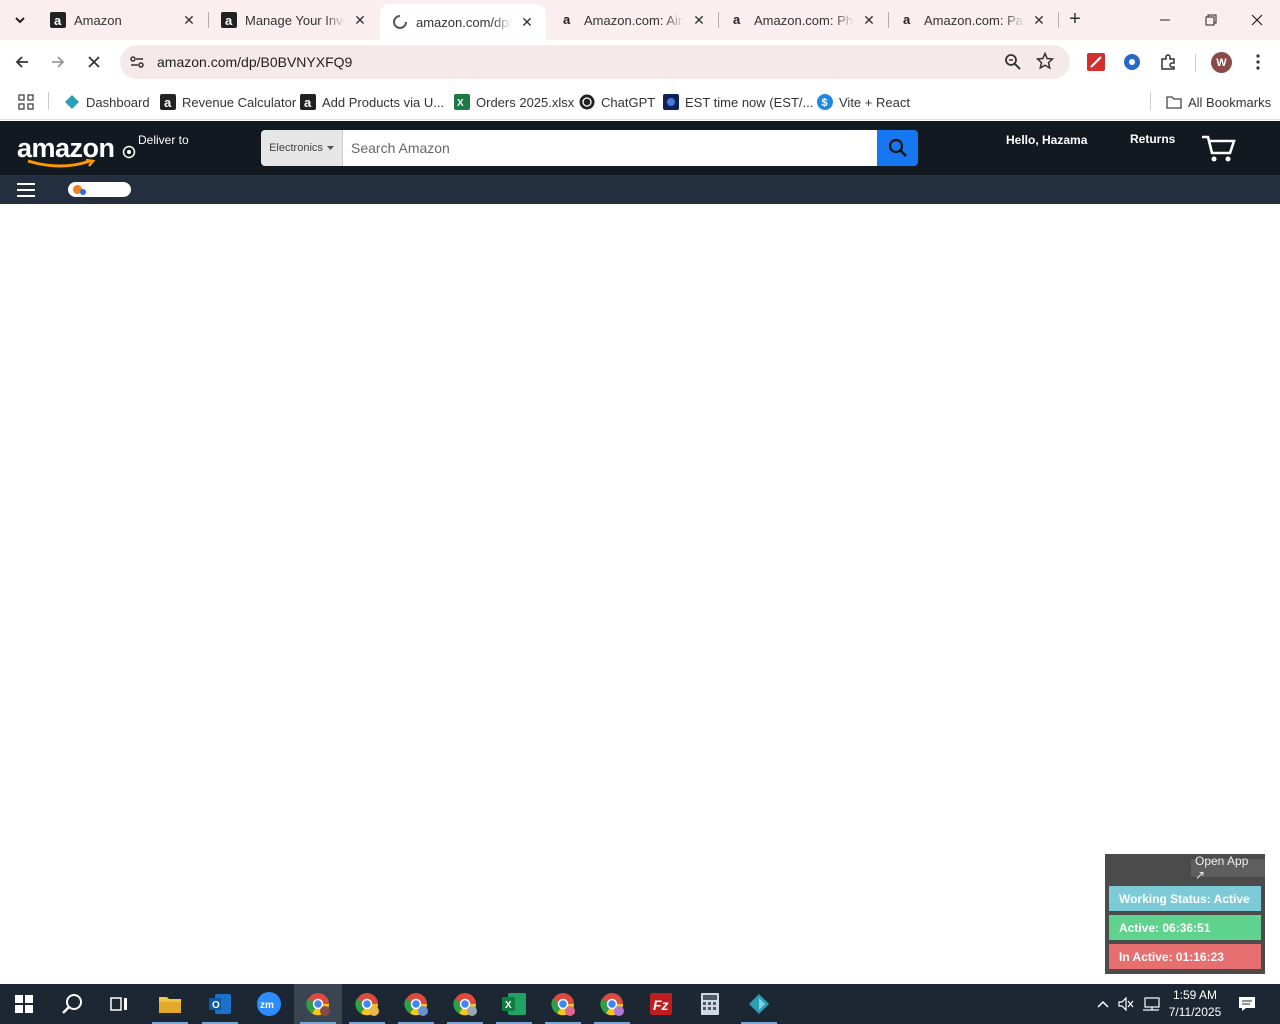 This screenshot has height=1024, width=1280. I want to click on bookmark-orders-2025: X Orders 2025.xlsx, so click(514, 102).